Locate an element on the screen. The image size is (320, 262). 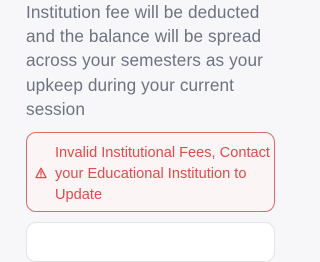
warning-triangle-icon is located at coordinates (41, 172).